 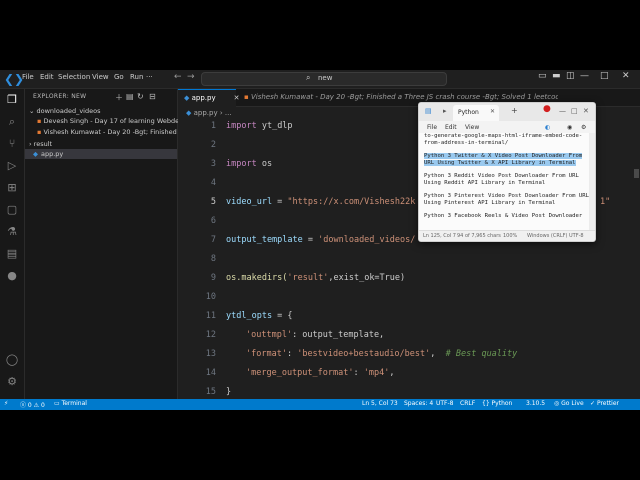 What do you see at coordinates (249, 316) in the screenshot?
I see `variable: ytdl_opts` at bounding box center [249, 316].